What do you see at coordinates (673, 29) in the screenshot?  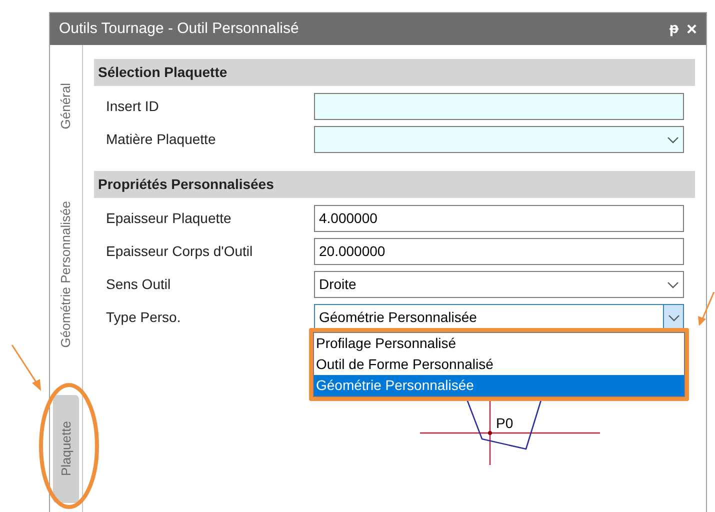 I see `pin-button: ᵽ` at bounding box center [673, 29].